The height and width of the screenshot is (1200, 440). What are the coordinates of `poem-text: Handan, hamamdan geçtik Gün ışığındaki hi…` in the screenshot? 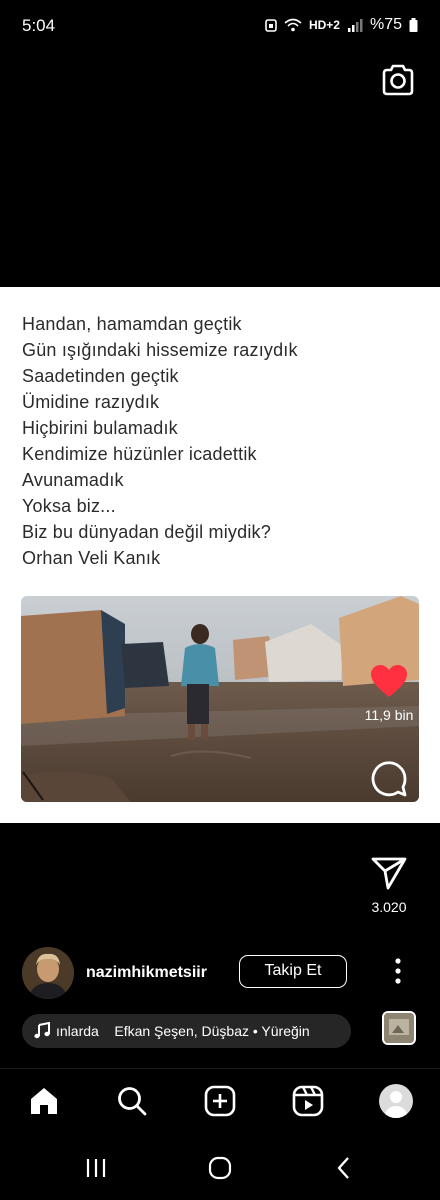 It's located at (160, 441).